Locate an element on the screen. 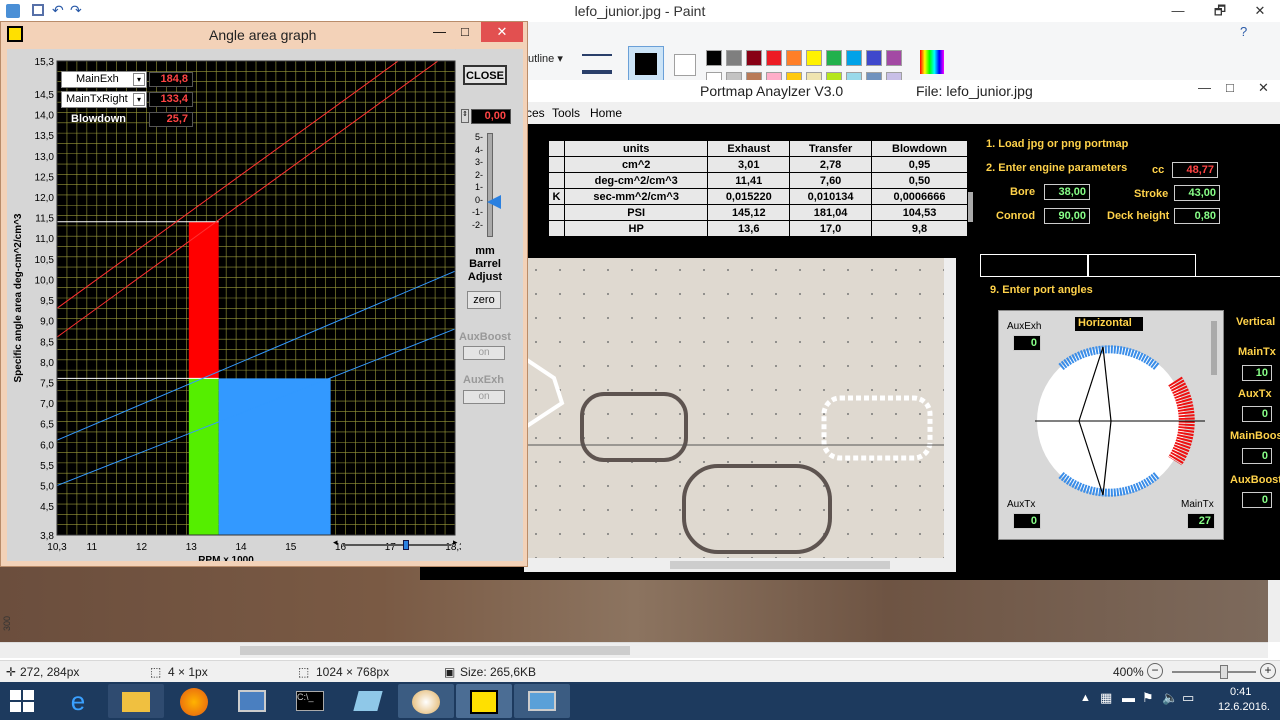  vertical-label: Vertical is located at coordinates (1256, 322).